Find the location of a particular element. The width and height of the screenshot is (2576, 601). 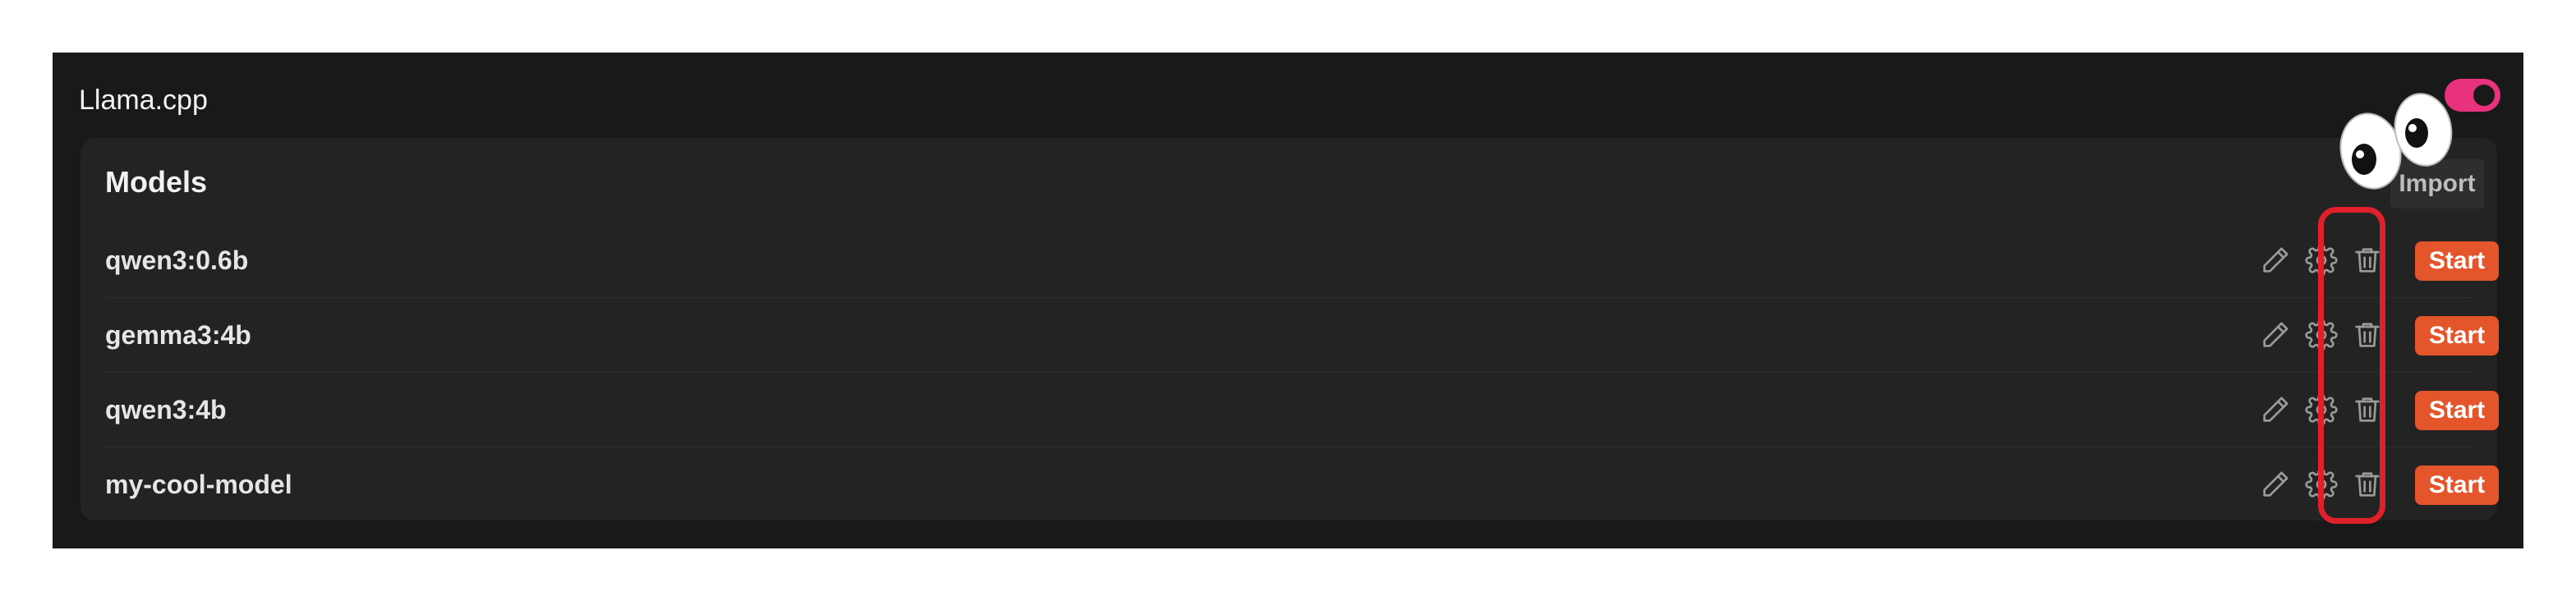

models-heading: Models is located at coordinates (156, 182).